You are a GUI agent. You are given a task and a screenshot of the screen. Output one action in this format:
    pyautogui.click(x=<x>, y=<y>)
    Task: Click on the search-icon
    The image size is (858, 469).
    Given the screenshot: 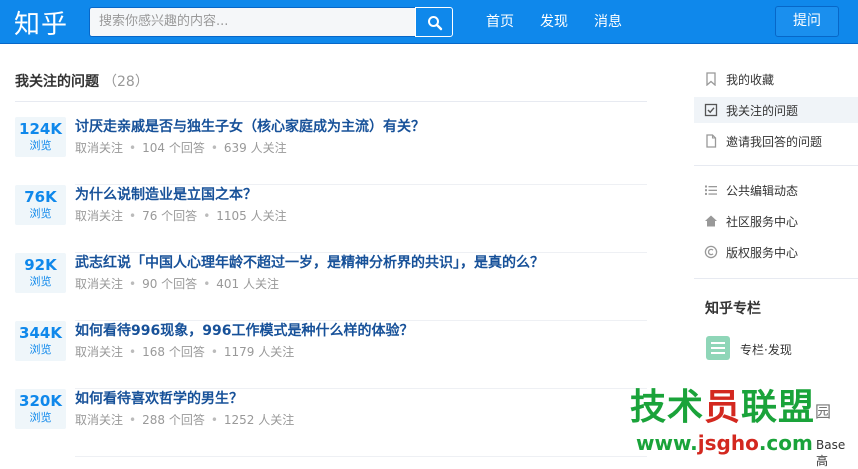 What is the action you would take?
    pyautogui.click(x=435, y=23)
    